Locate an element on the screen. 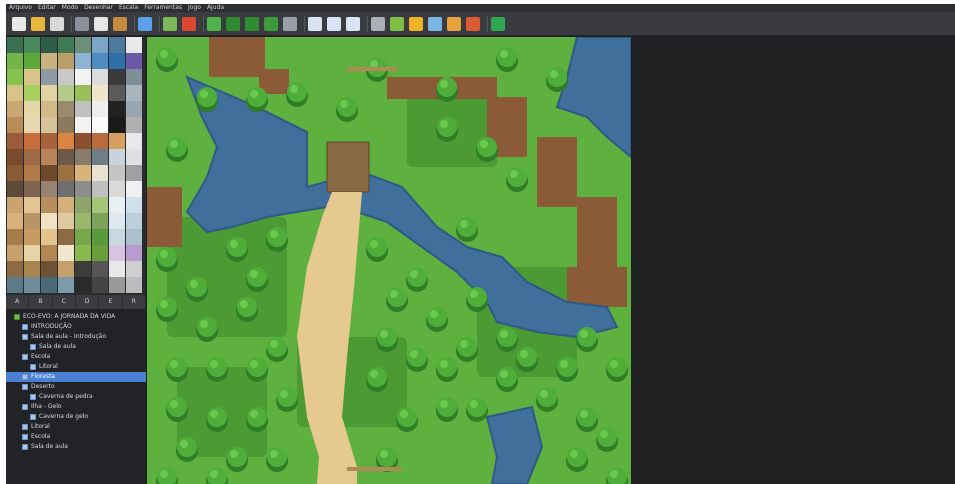  map-tree-item: Escola is located at coordinates (76, 437).